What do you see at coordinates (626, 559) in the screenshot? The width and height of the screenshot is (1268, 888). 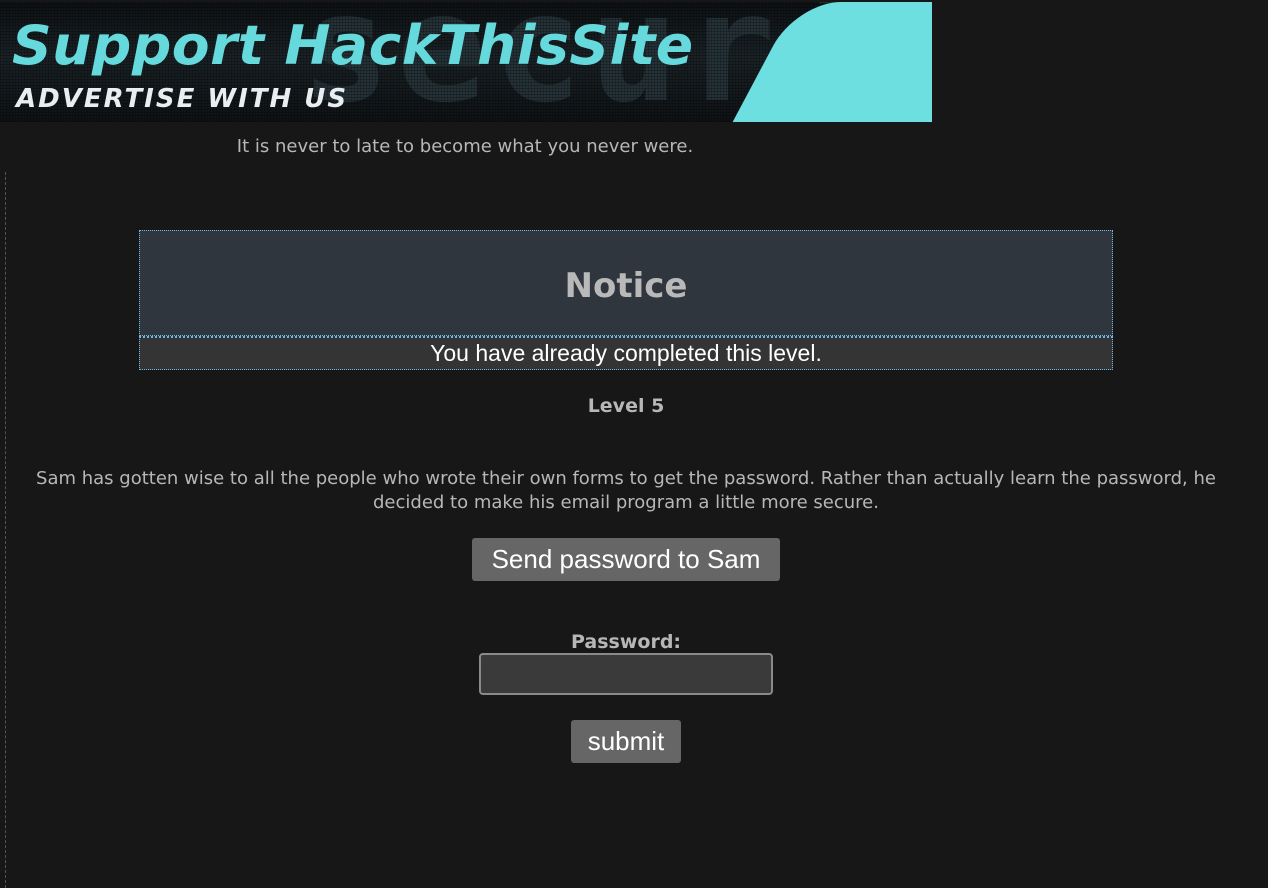 I see `send-password-button: Send password to Sam` at bounding box center [626, 559].